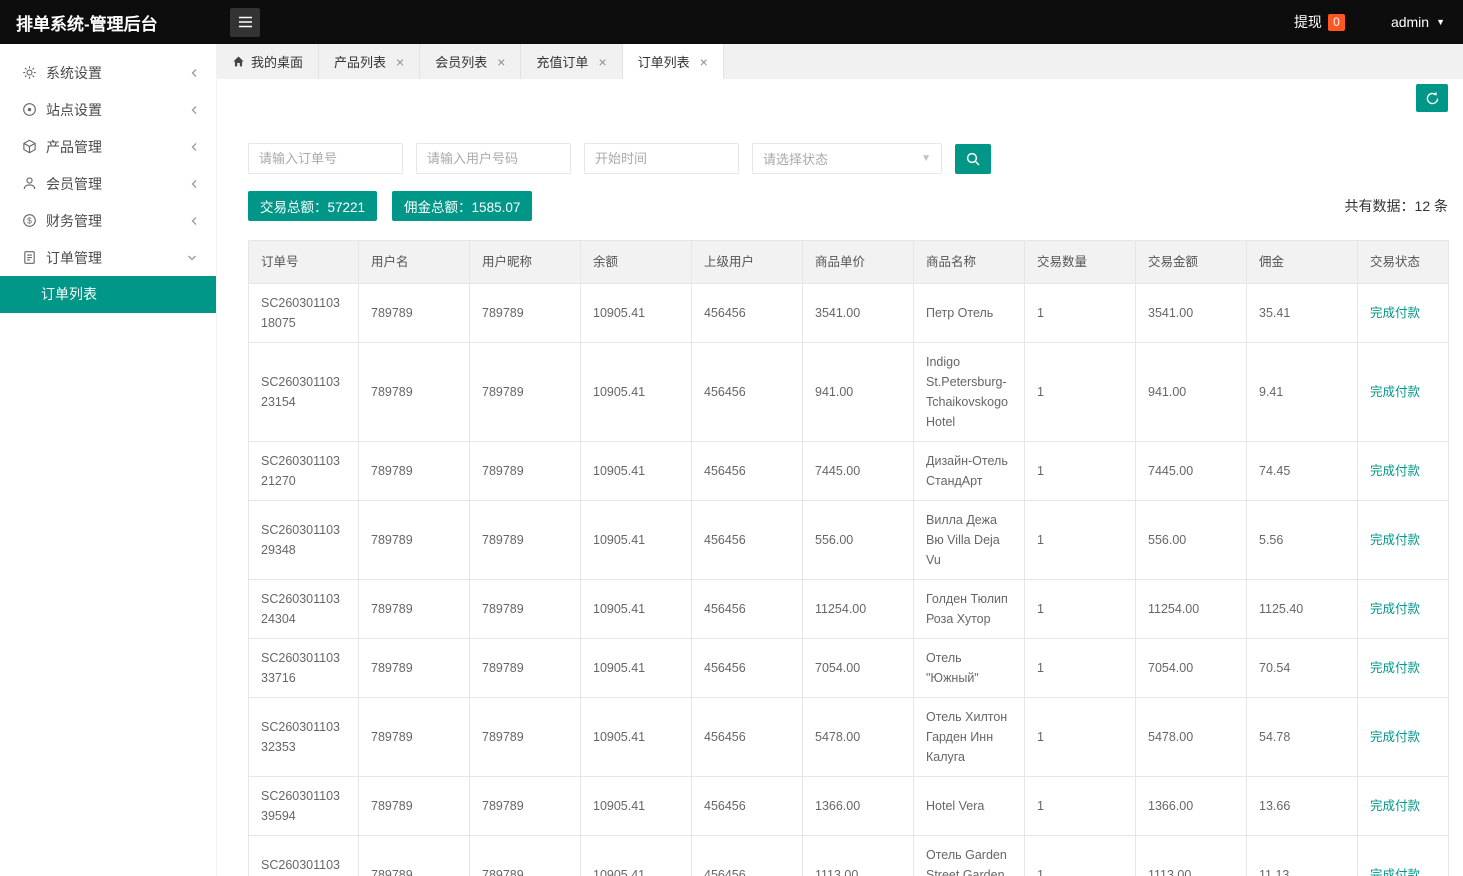  Describe the element at coordinates (673, 61) in the screenshot. I see `tab-4: 订单列表 ×` at that location.